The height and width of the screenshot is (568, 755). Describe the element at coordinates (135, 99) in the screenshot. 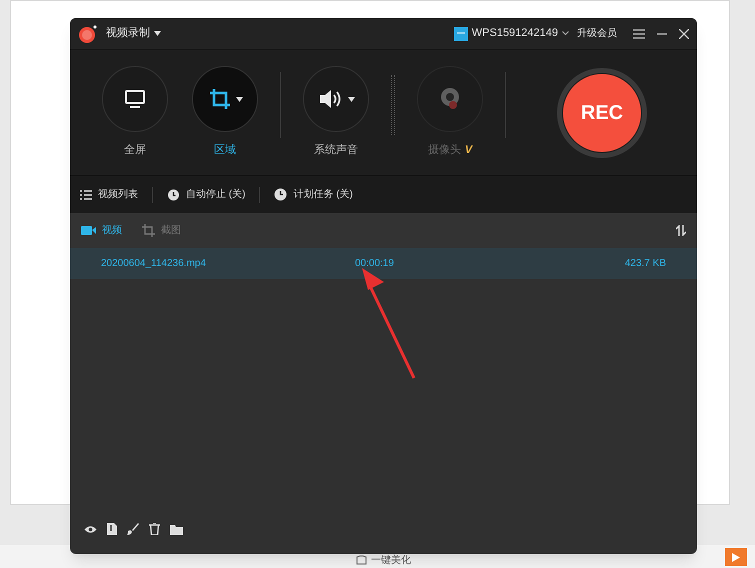

I see `monitor-icon` at that location.